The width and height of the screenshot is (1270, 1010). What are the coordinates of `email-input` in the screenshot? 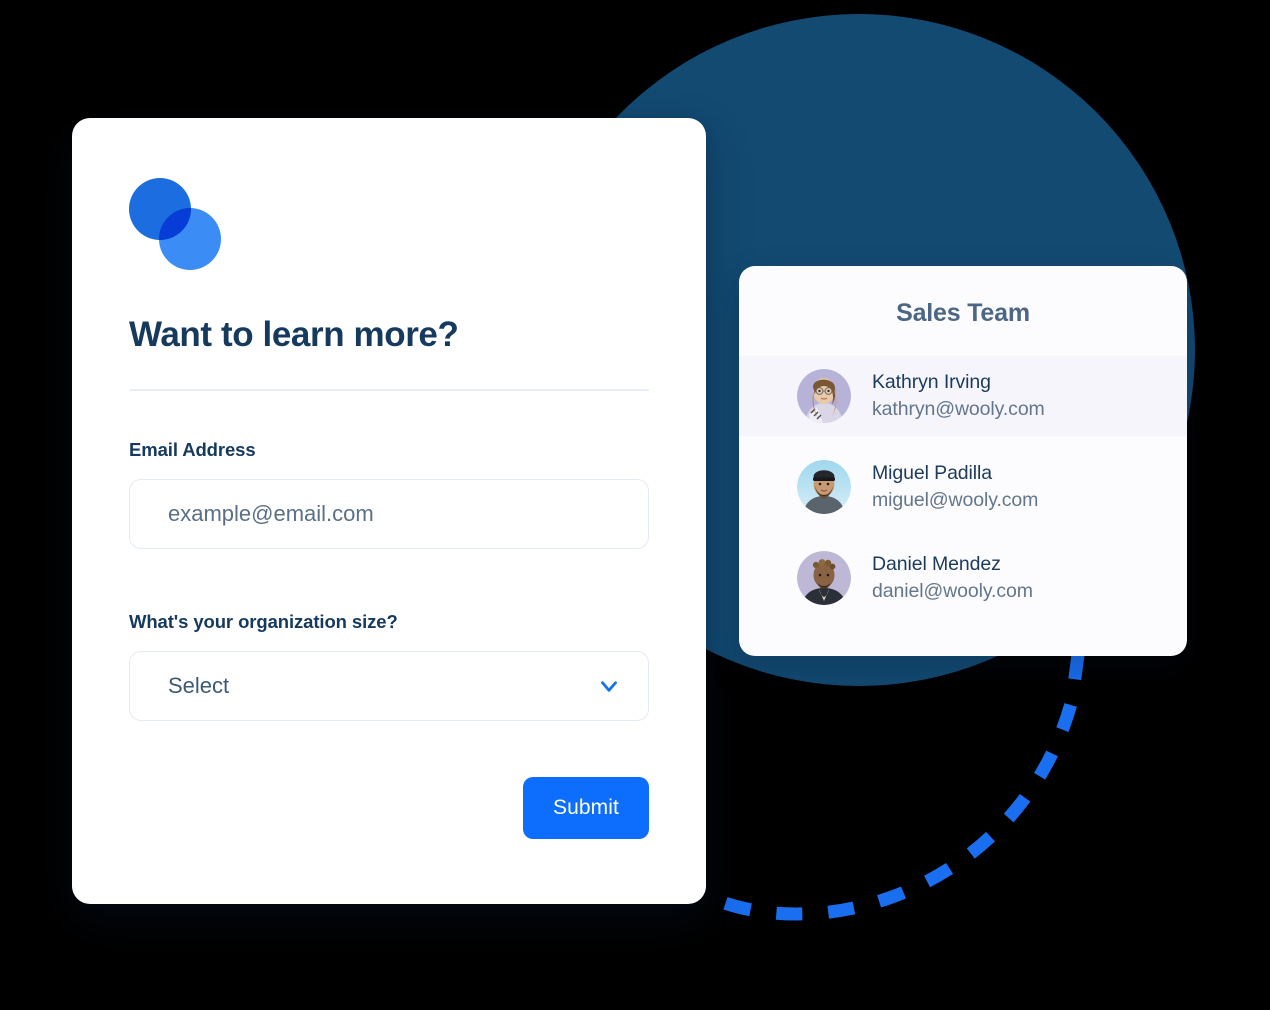 It's located at (389, 513).